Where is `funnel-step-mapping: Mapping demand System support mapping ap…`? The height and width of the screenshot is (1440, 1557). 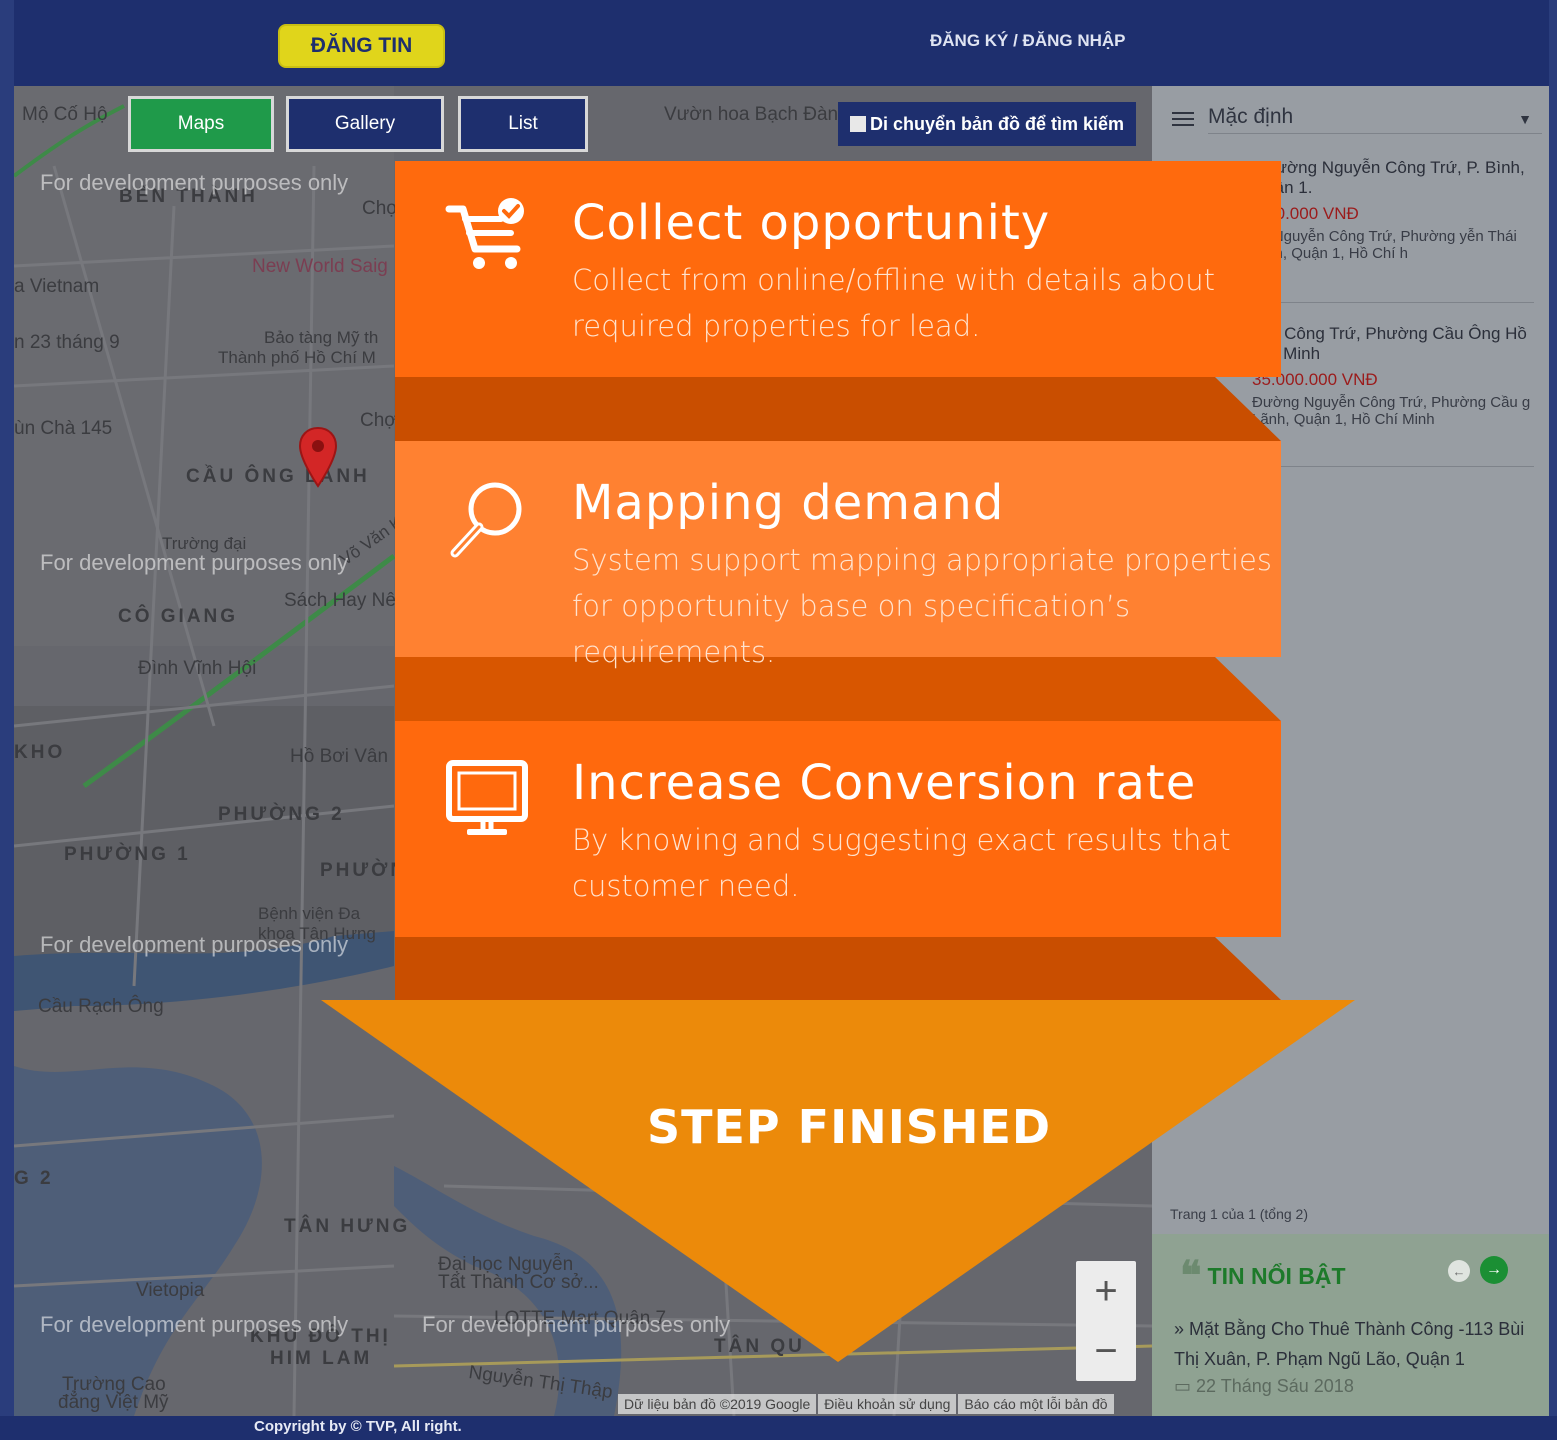 funnel-step-mapping: Mapping demand System support mapping ap… is located at coordinates (838, 555).